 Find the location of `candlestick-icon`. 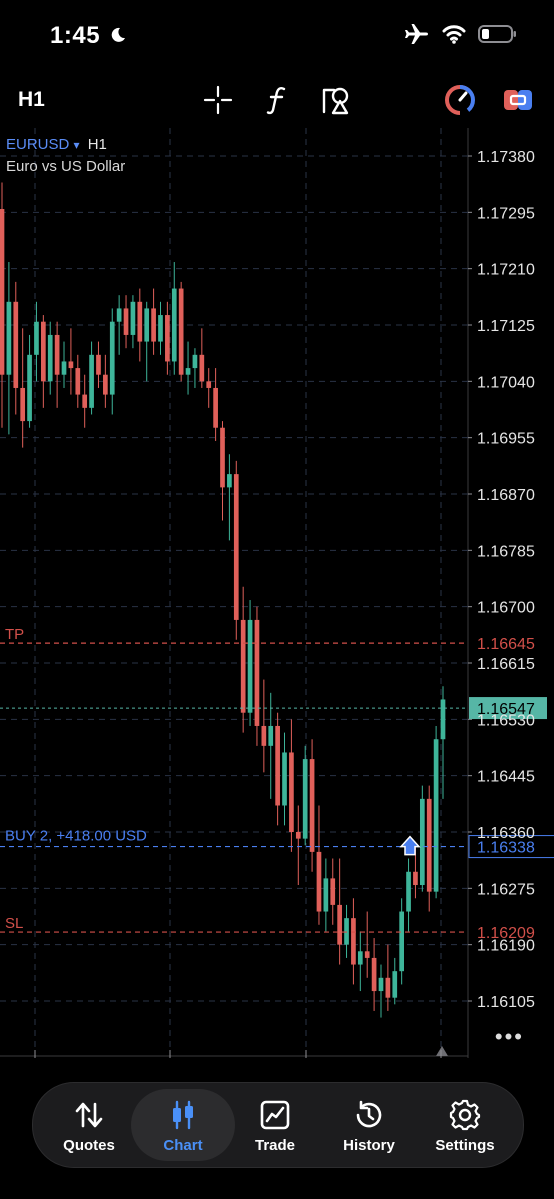

candlestick-icon is located at coordinates (183, 1115).